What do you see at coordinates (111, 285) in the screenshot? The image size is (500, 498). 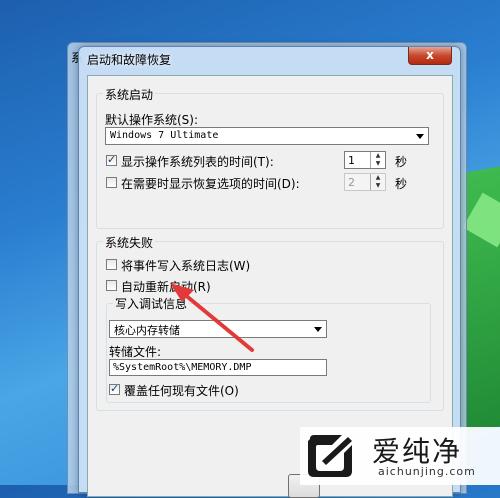 I see `auto-restart-checkbox` at bounding box center [111, 285].